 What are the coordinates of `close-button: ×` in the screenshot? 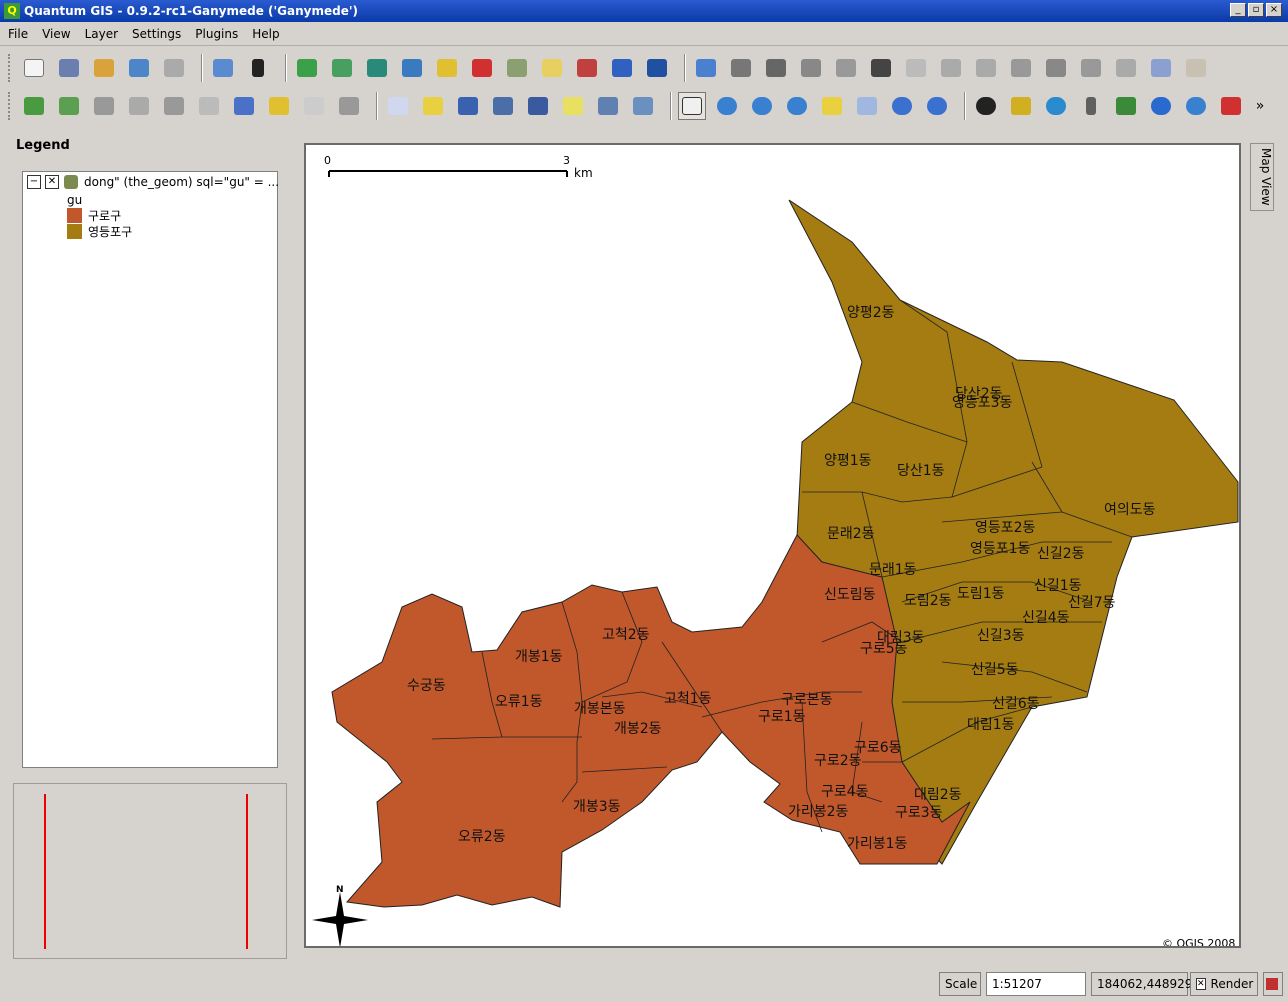 It's located at (1274, 10).